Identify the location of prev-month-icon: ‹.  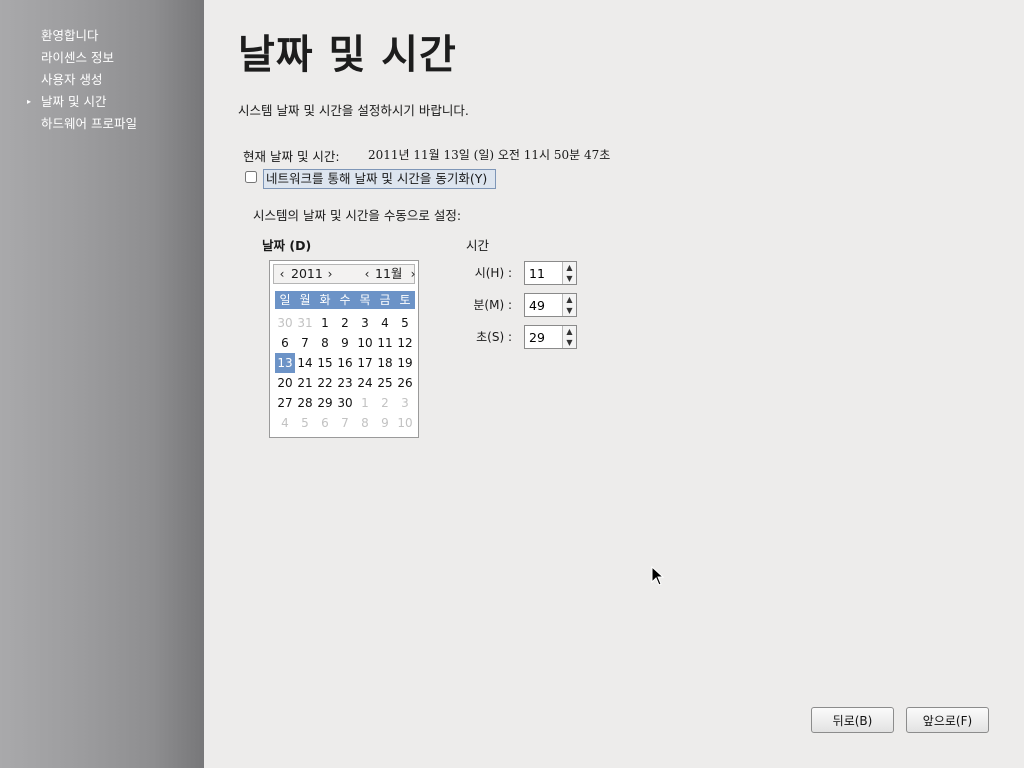
(367, 274).